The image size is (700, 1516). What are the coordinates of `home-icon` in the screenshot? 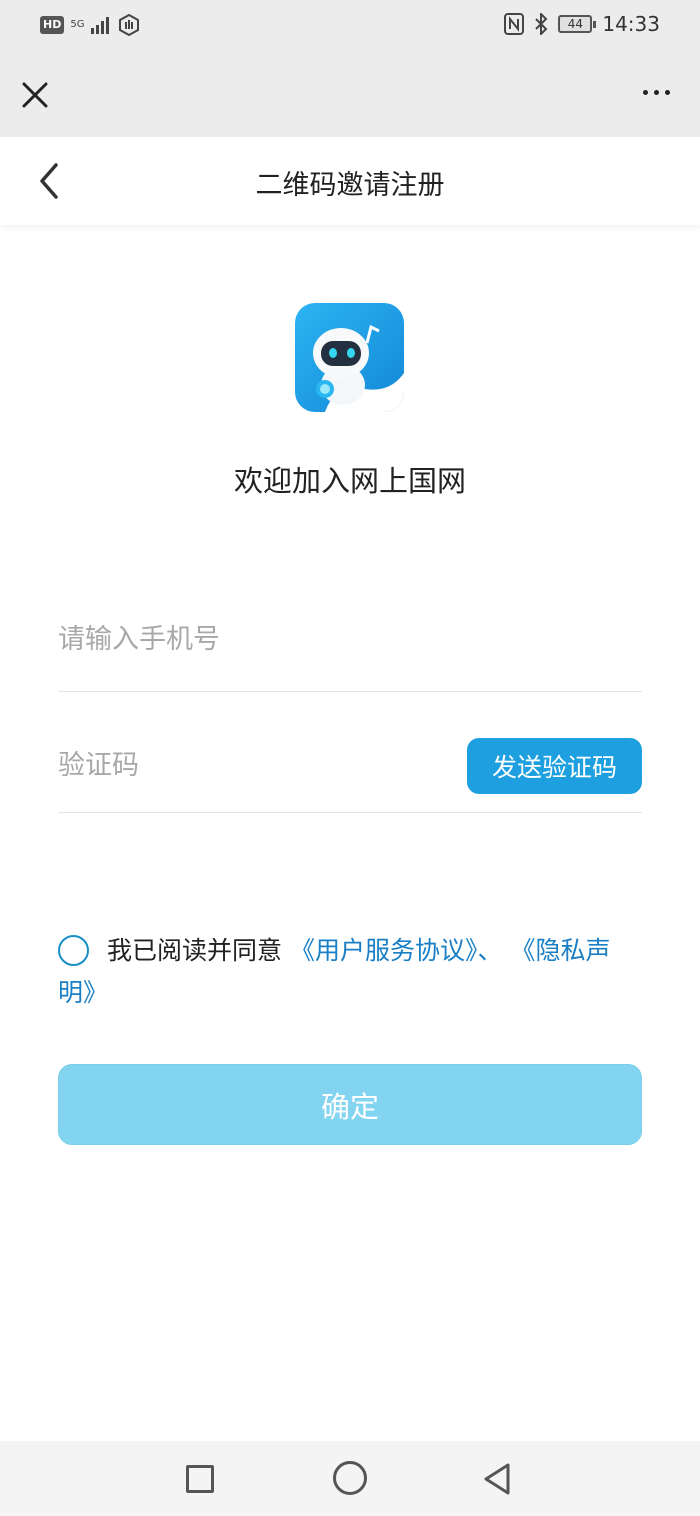 It's located at (350, 1478).